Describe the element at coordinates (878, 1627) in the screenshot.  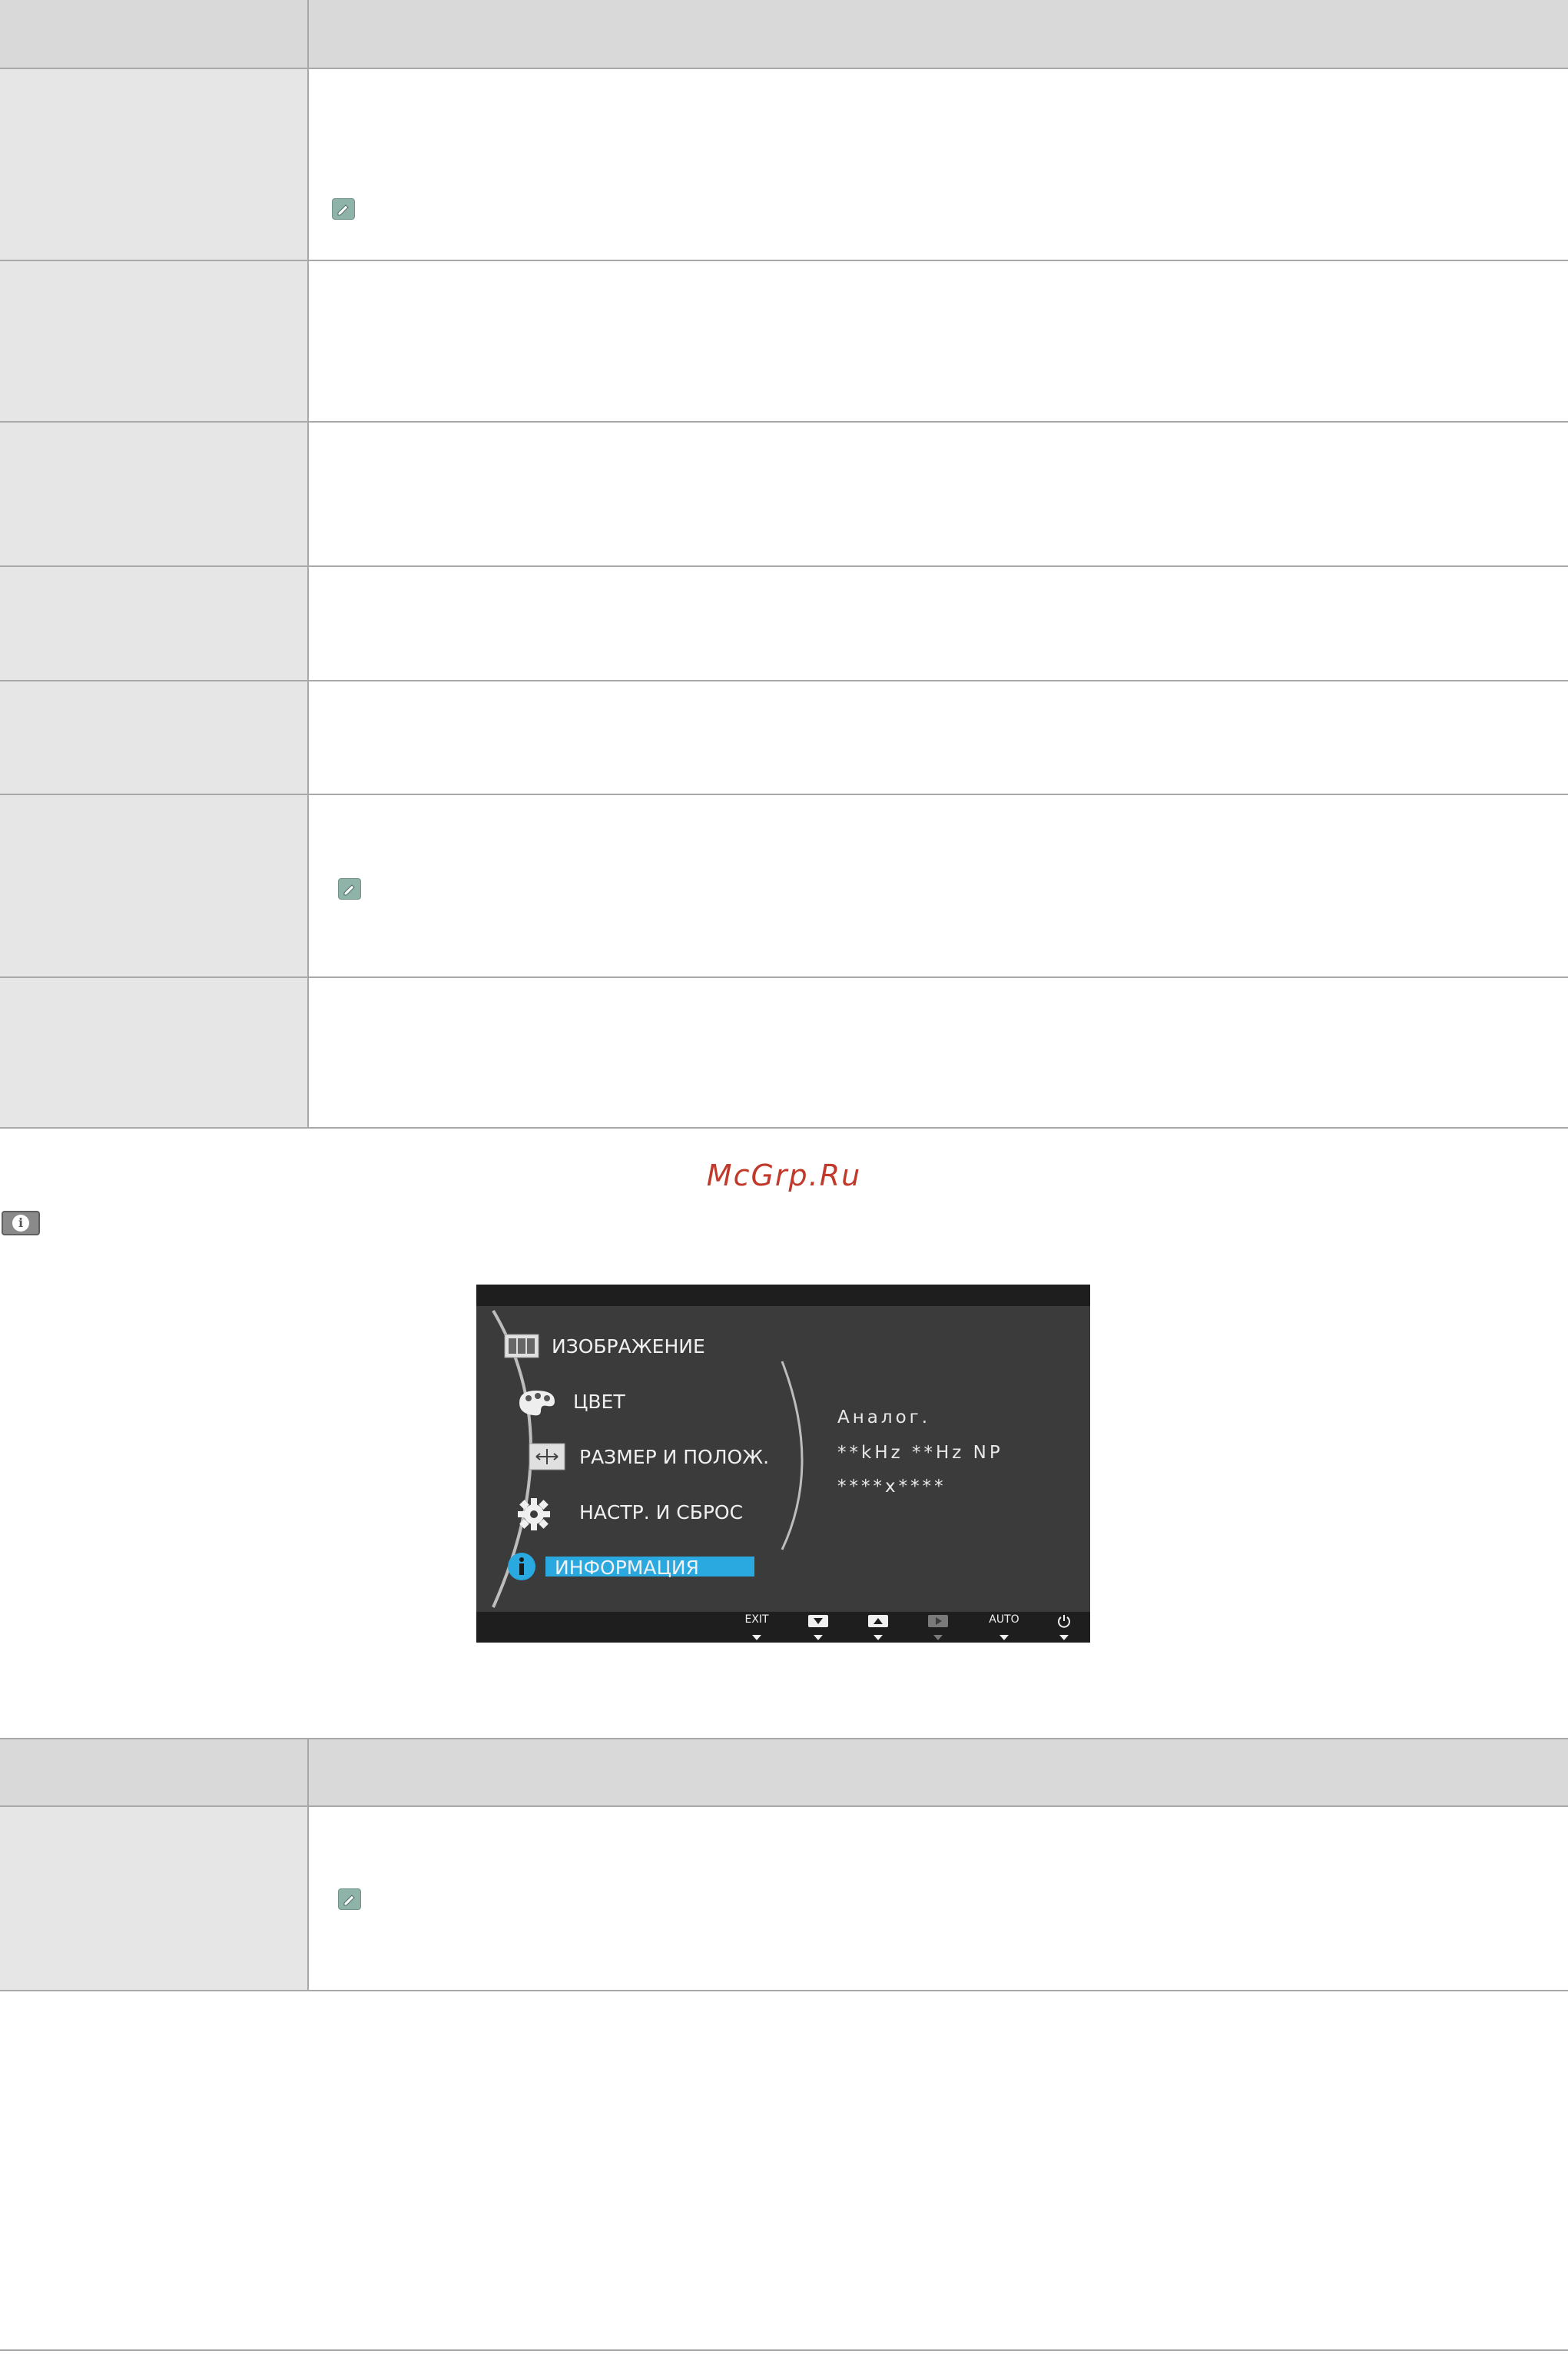
I see `osd-up-button` at that location.